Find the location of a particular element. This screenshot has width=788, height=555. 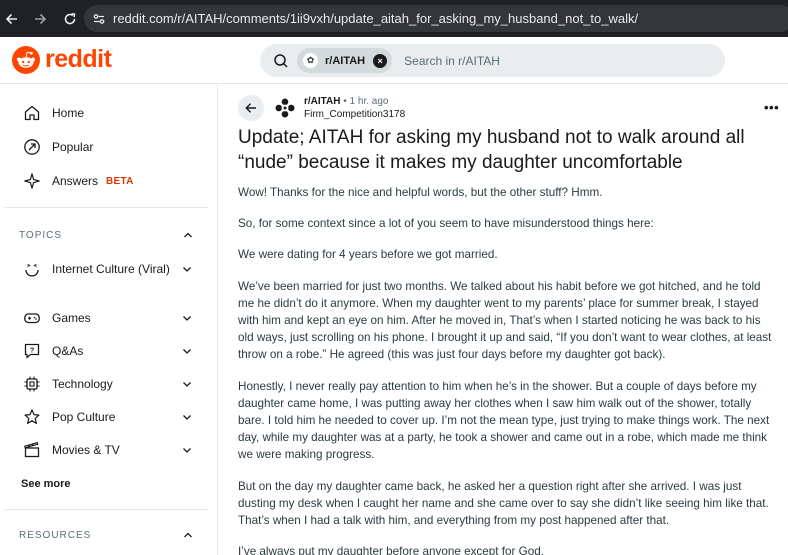

post-author: Firm_Competition3178 is located at coordinates (354, 114).